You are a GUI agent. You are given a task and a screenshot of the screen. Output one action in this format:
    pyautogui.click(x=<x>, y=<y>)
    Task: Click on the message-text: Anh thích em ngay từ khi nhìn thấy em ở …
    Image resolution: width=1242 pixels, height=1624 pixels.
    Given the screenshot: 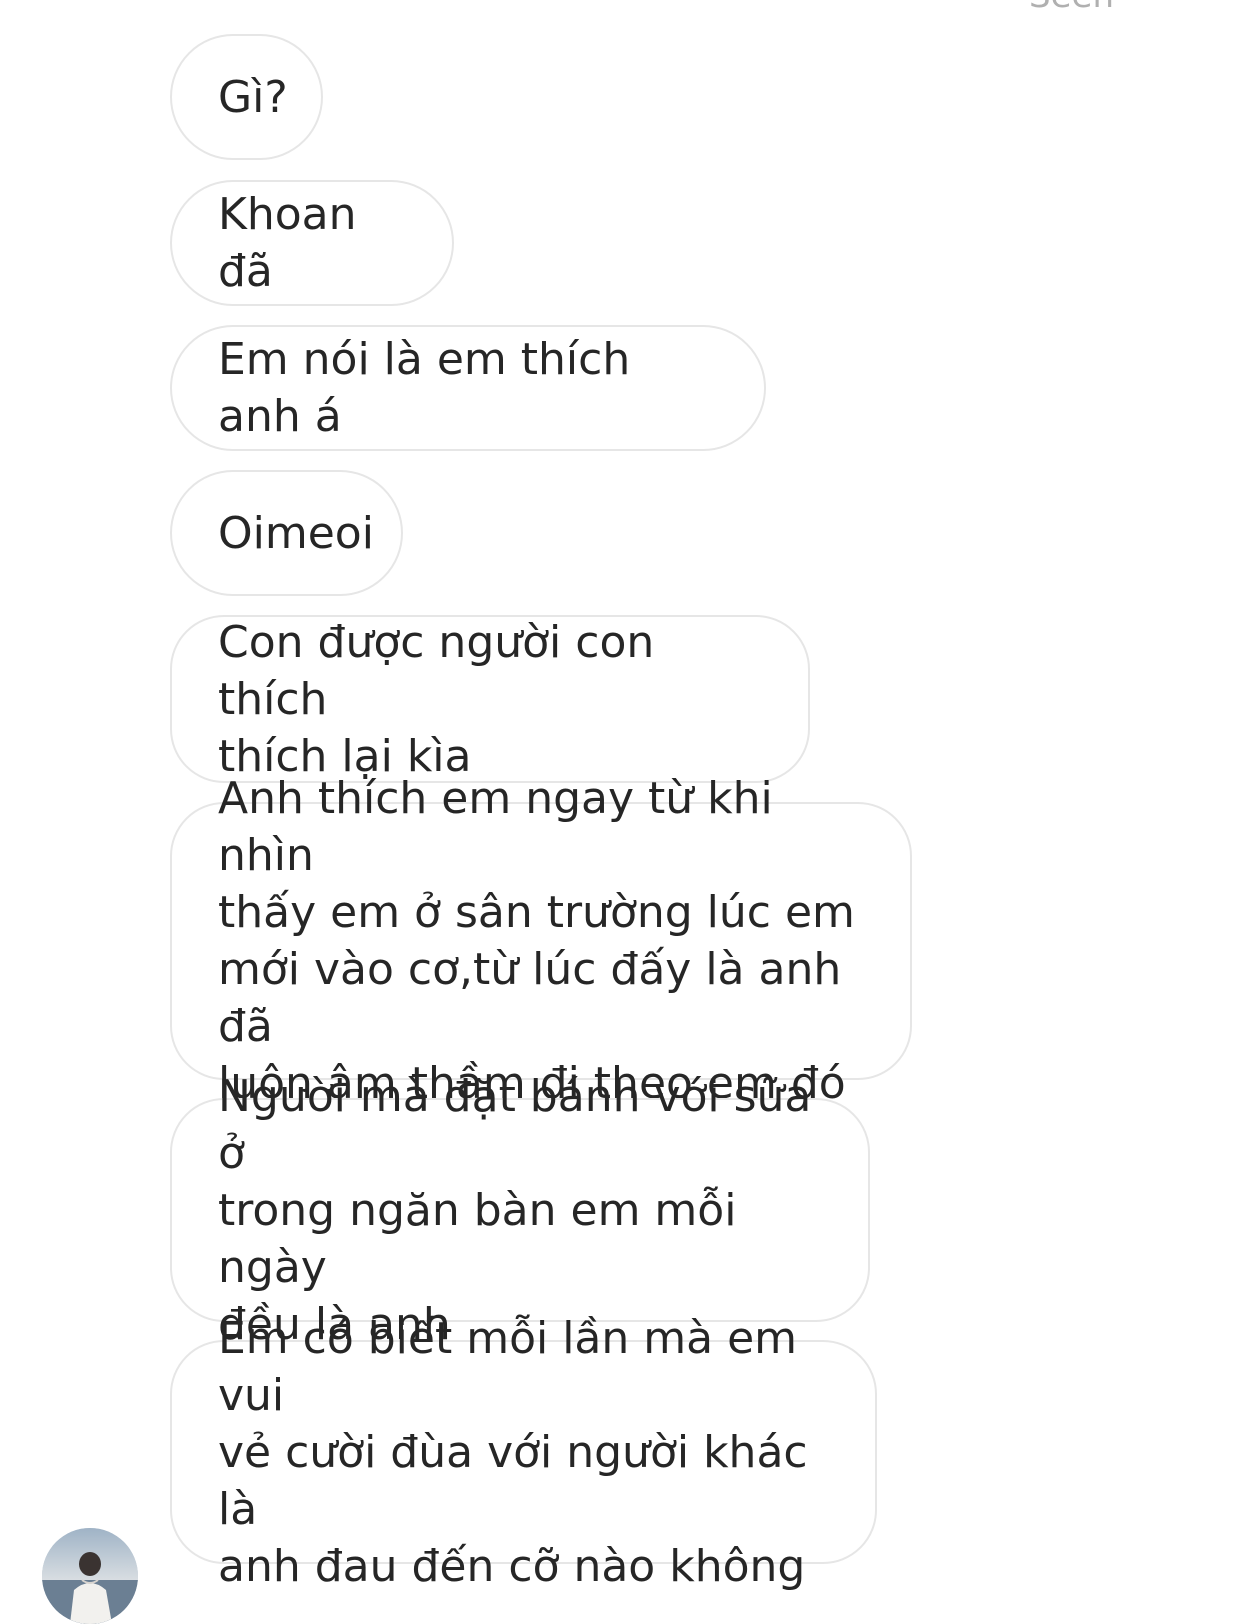 What is the action you would take?
    pyautogui.click(x=536, y=941)
    